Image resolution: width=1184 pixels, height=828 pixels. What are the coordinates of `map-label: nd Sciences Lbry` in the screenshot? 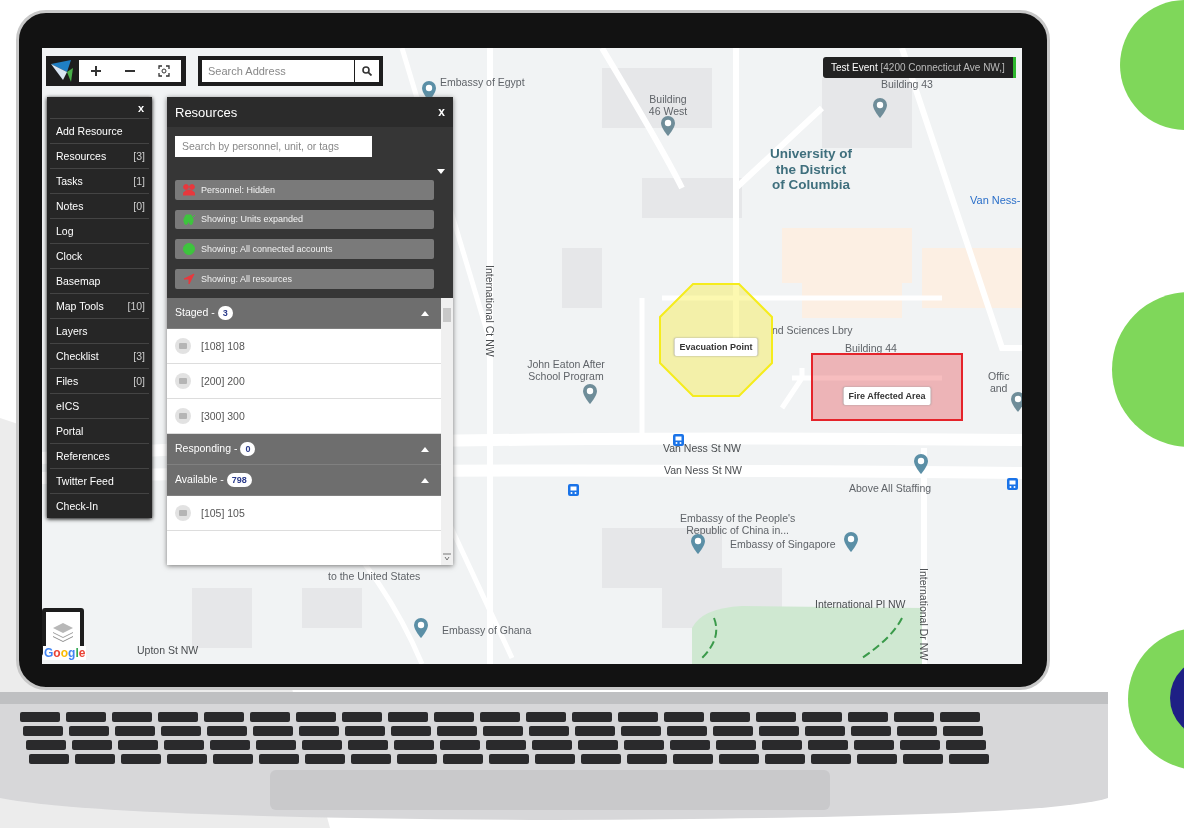 It's located at (812, 330).